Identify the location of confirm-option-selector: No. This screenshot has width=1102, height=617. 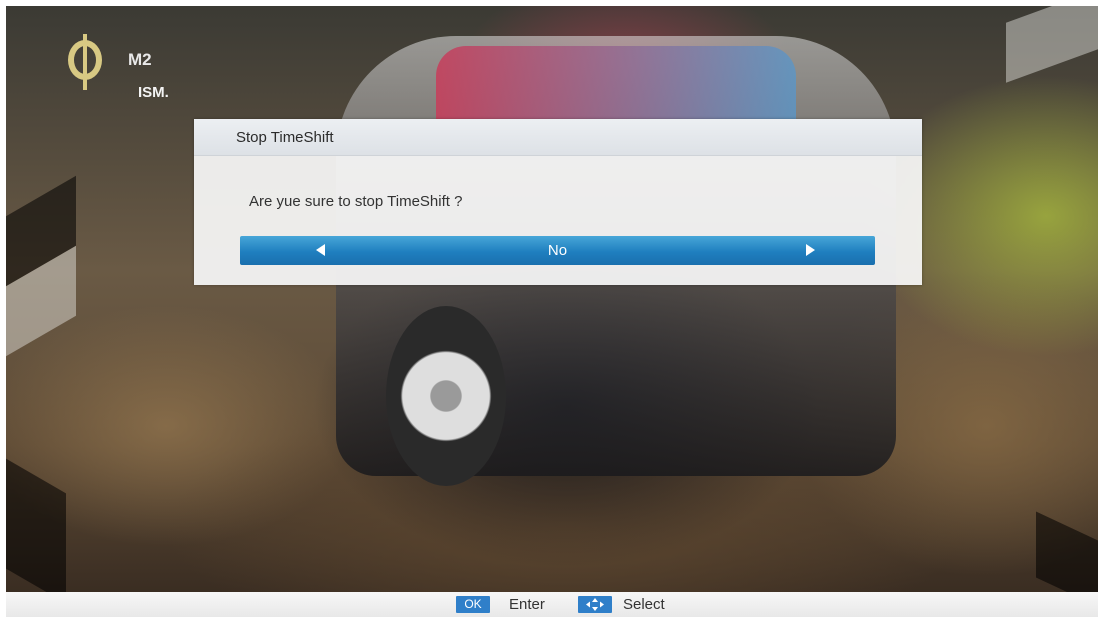
(557, 250).